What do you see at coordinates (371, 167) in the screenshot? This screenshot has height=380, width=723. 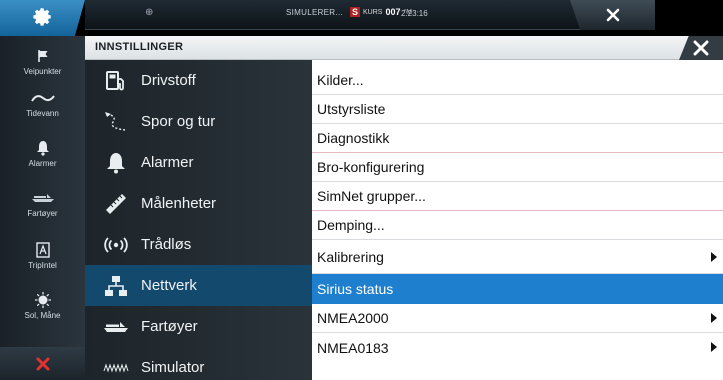 I see `option-label: Bro-konfigurering` at bounding box center [371, 167].